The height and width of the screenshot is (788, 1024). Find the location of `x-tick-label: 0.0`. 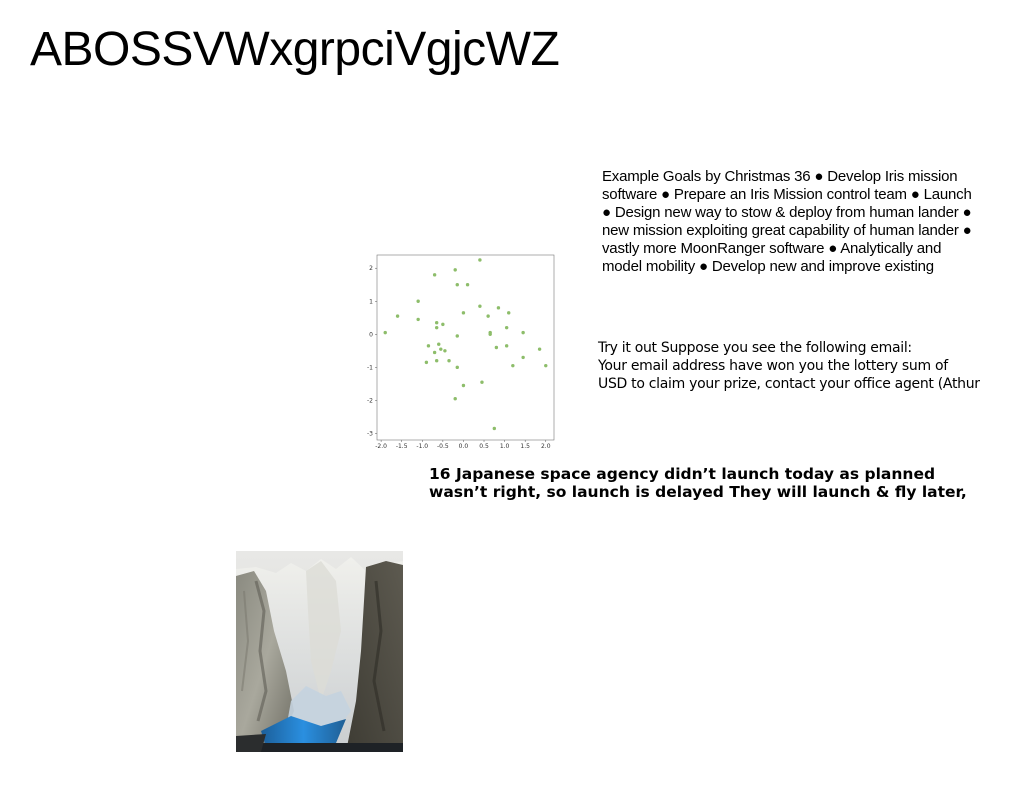

x-tick-label: 0.0 is located at coordinates (464, 446).